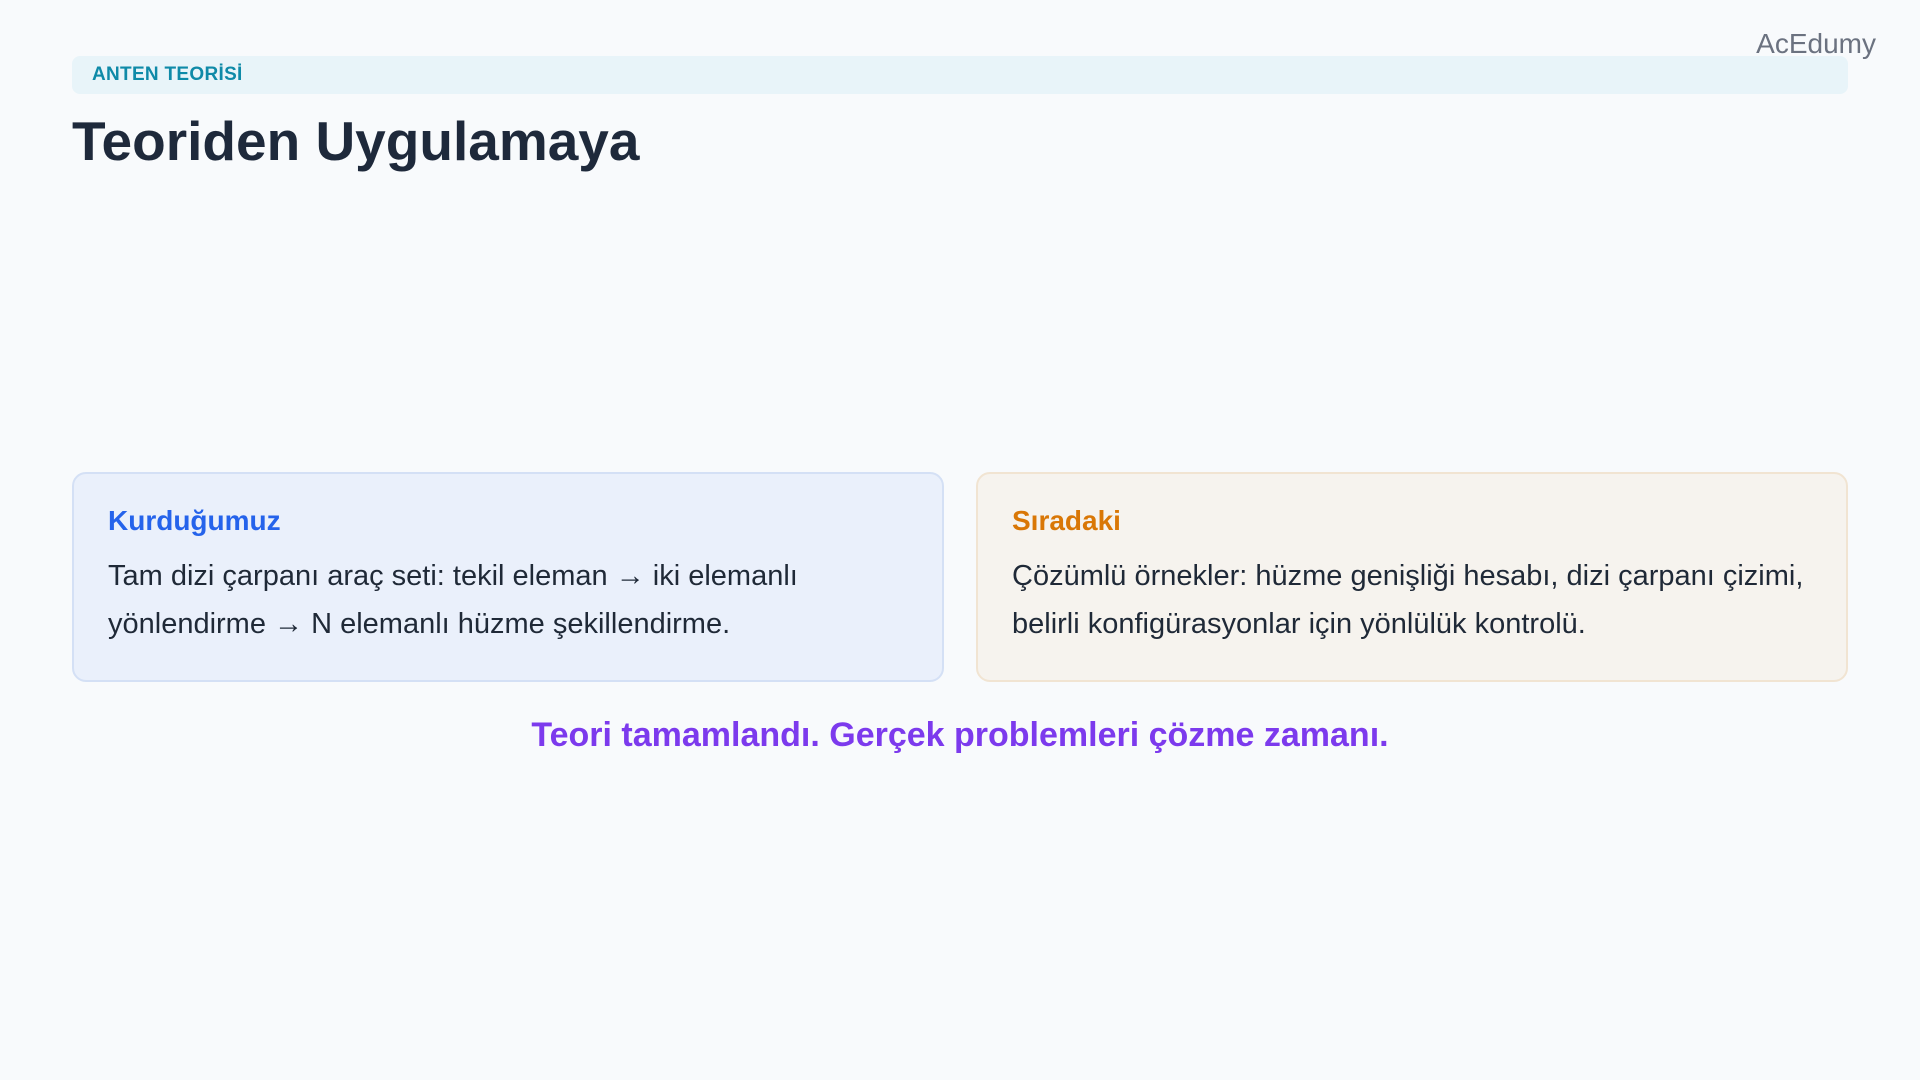  Describe the element at coordinates (167, 74) in the screenshot. I see `section-tag: ANTEN TEORİSİ` at that location.